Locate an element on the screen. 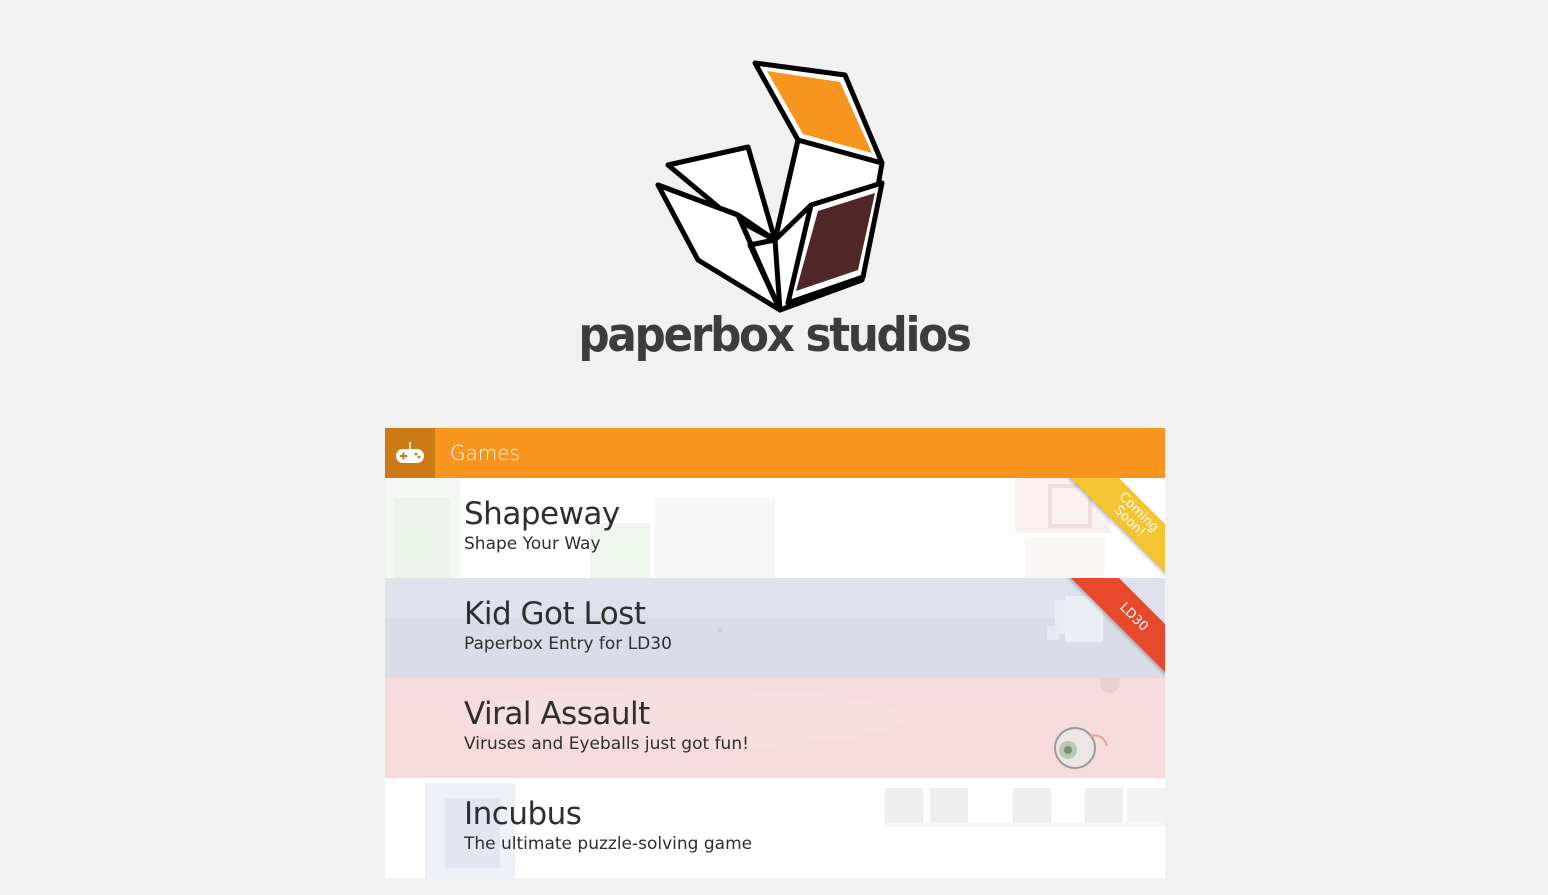 This screenshot has height=895, width=1548. ld30-ribbon: LD30 is located at coordinates (1110, 628).